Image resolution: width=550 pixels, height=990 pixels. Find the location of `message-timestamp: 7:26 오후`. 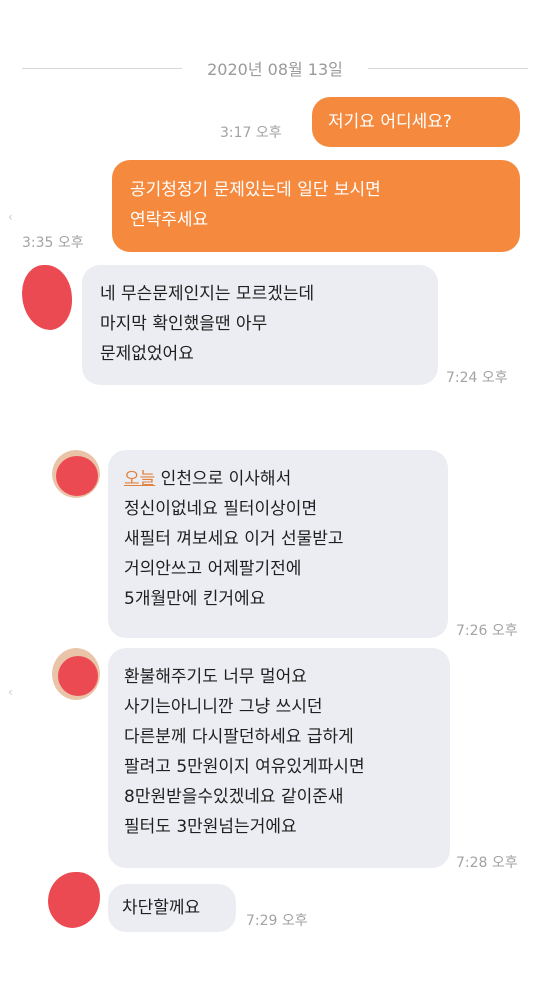

message-timestamp: 7:26 오후 is located at coordinates (487, 631).